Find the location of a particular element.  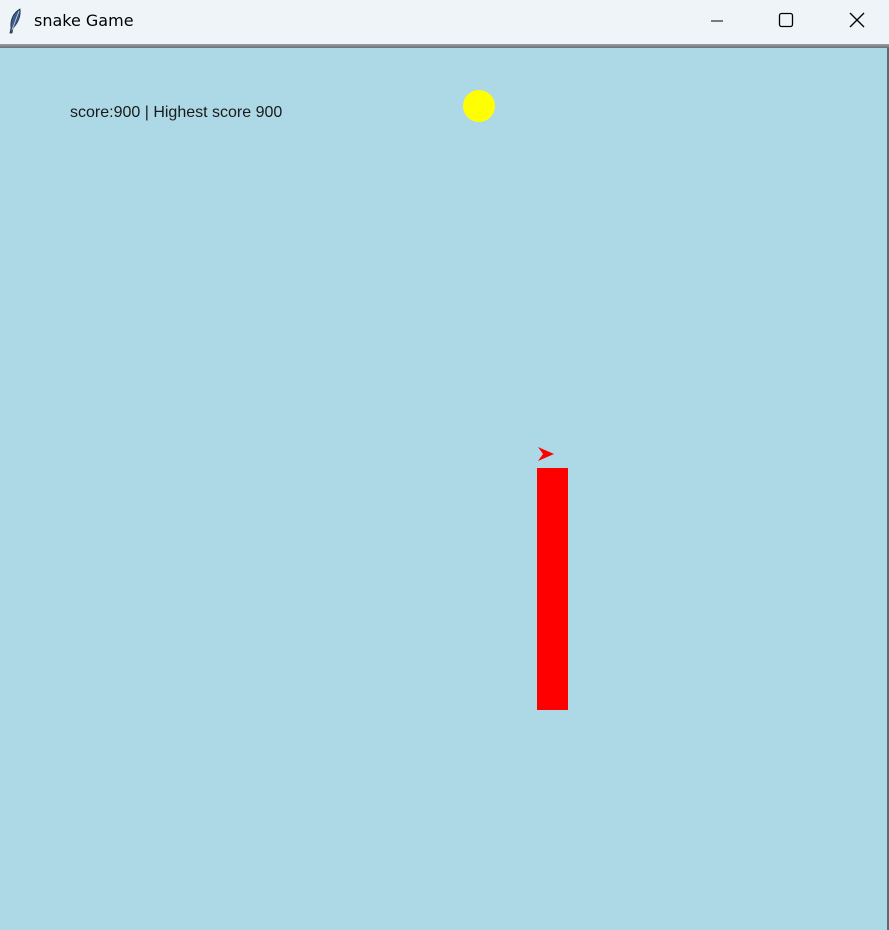

minimize-icon is located at coordinates (717, 22).